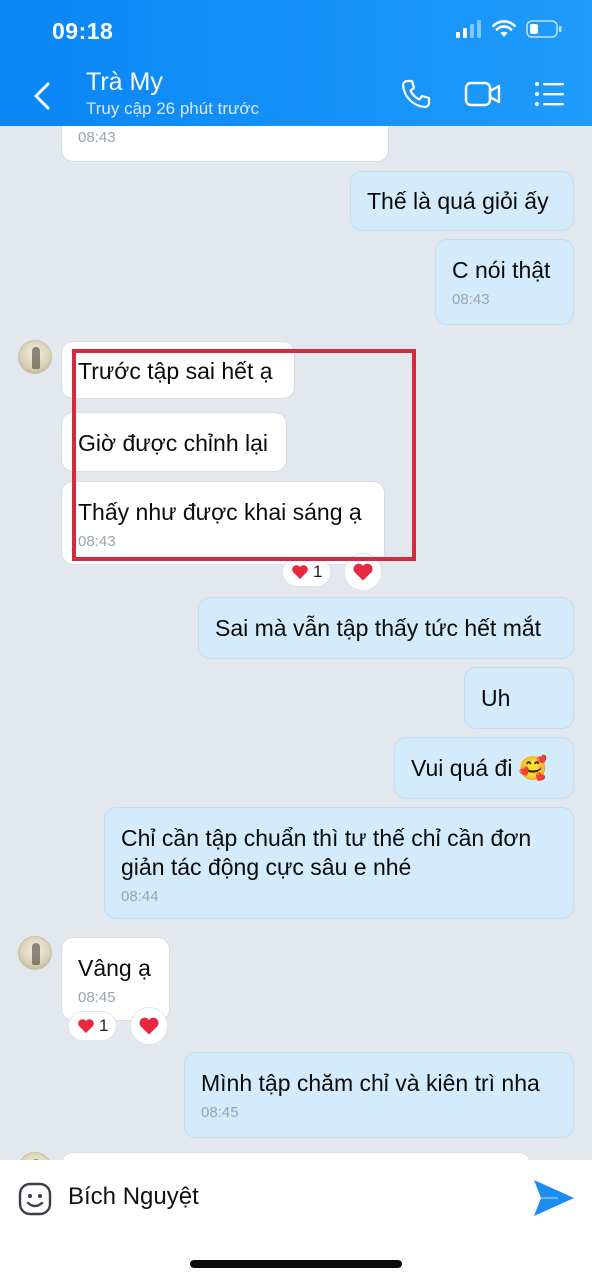  I want to click on highlight-box, so click(244, 455).